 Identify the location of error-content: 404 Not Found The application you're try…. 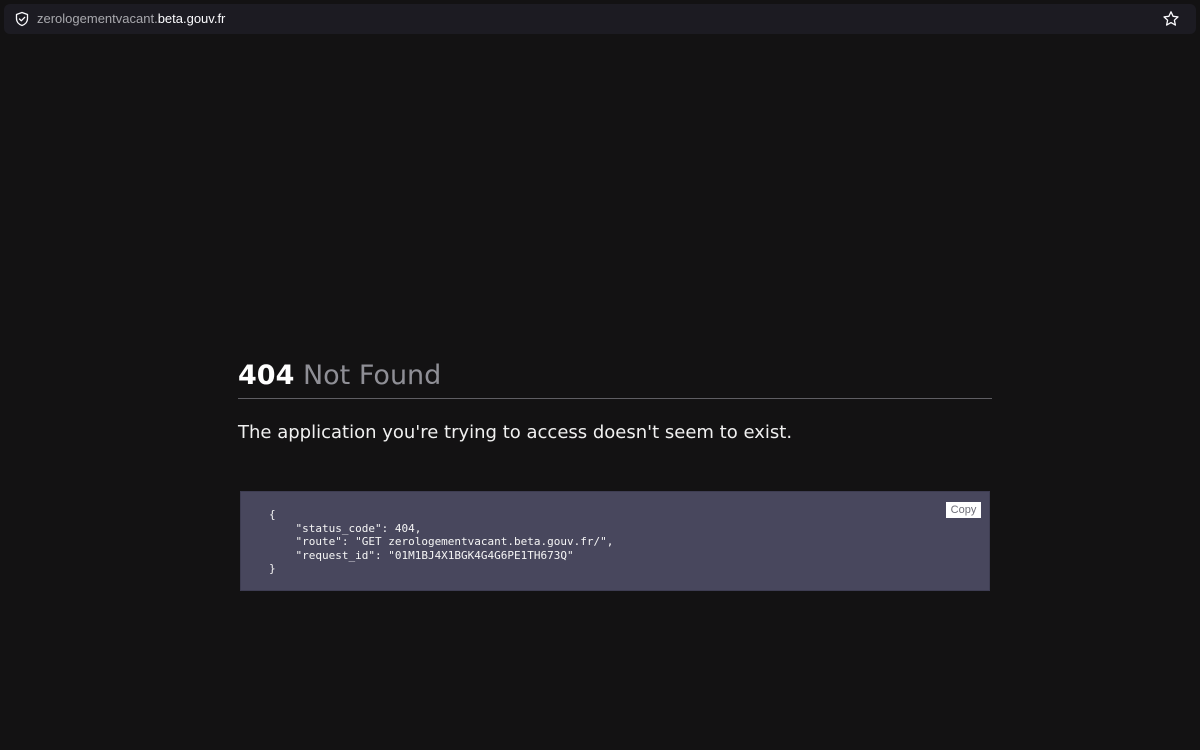
(615, 401).